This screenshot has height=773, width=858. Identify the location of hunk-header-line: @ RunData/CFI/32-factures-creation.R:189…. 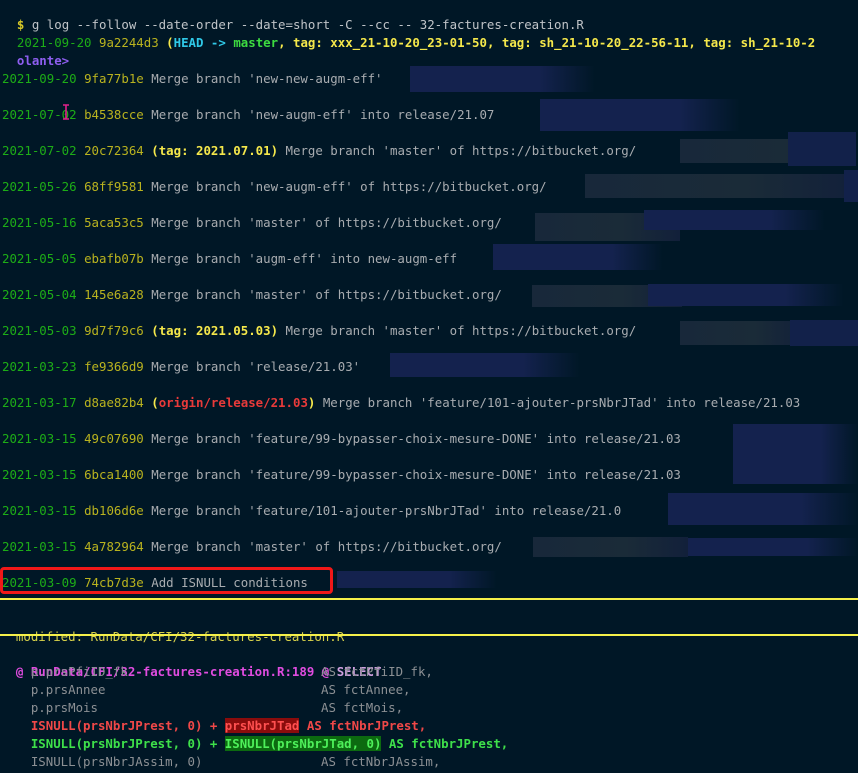
(191, 662).